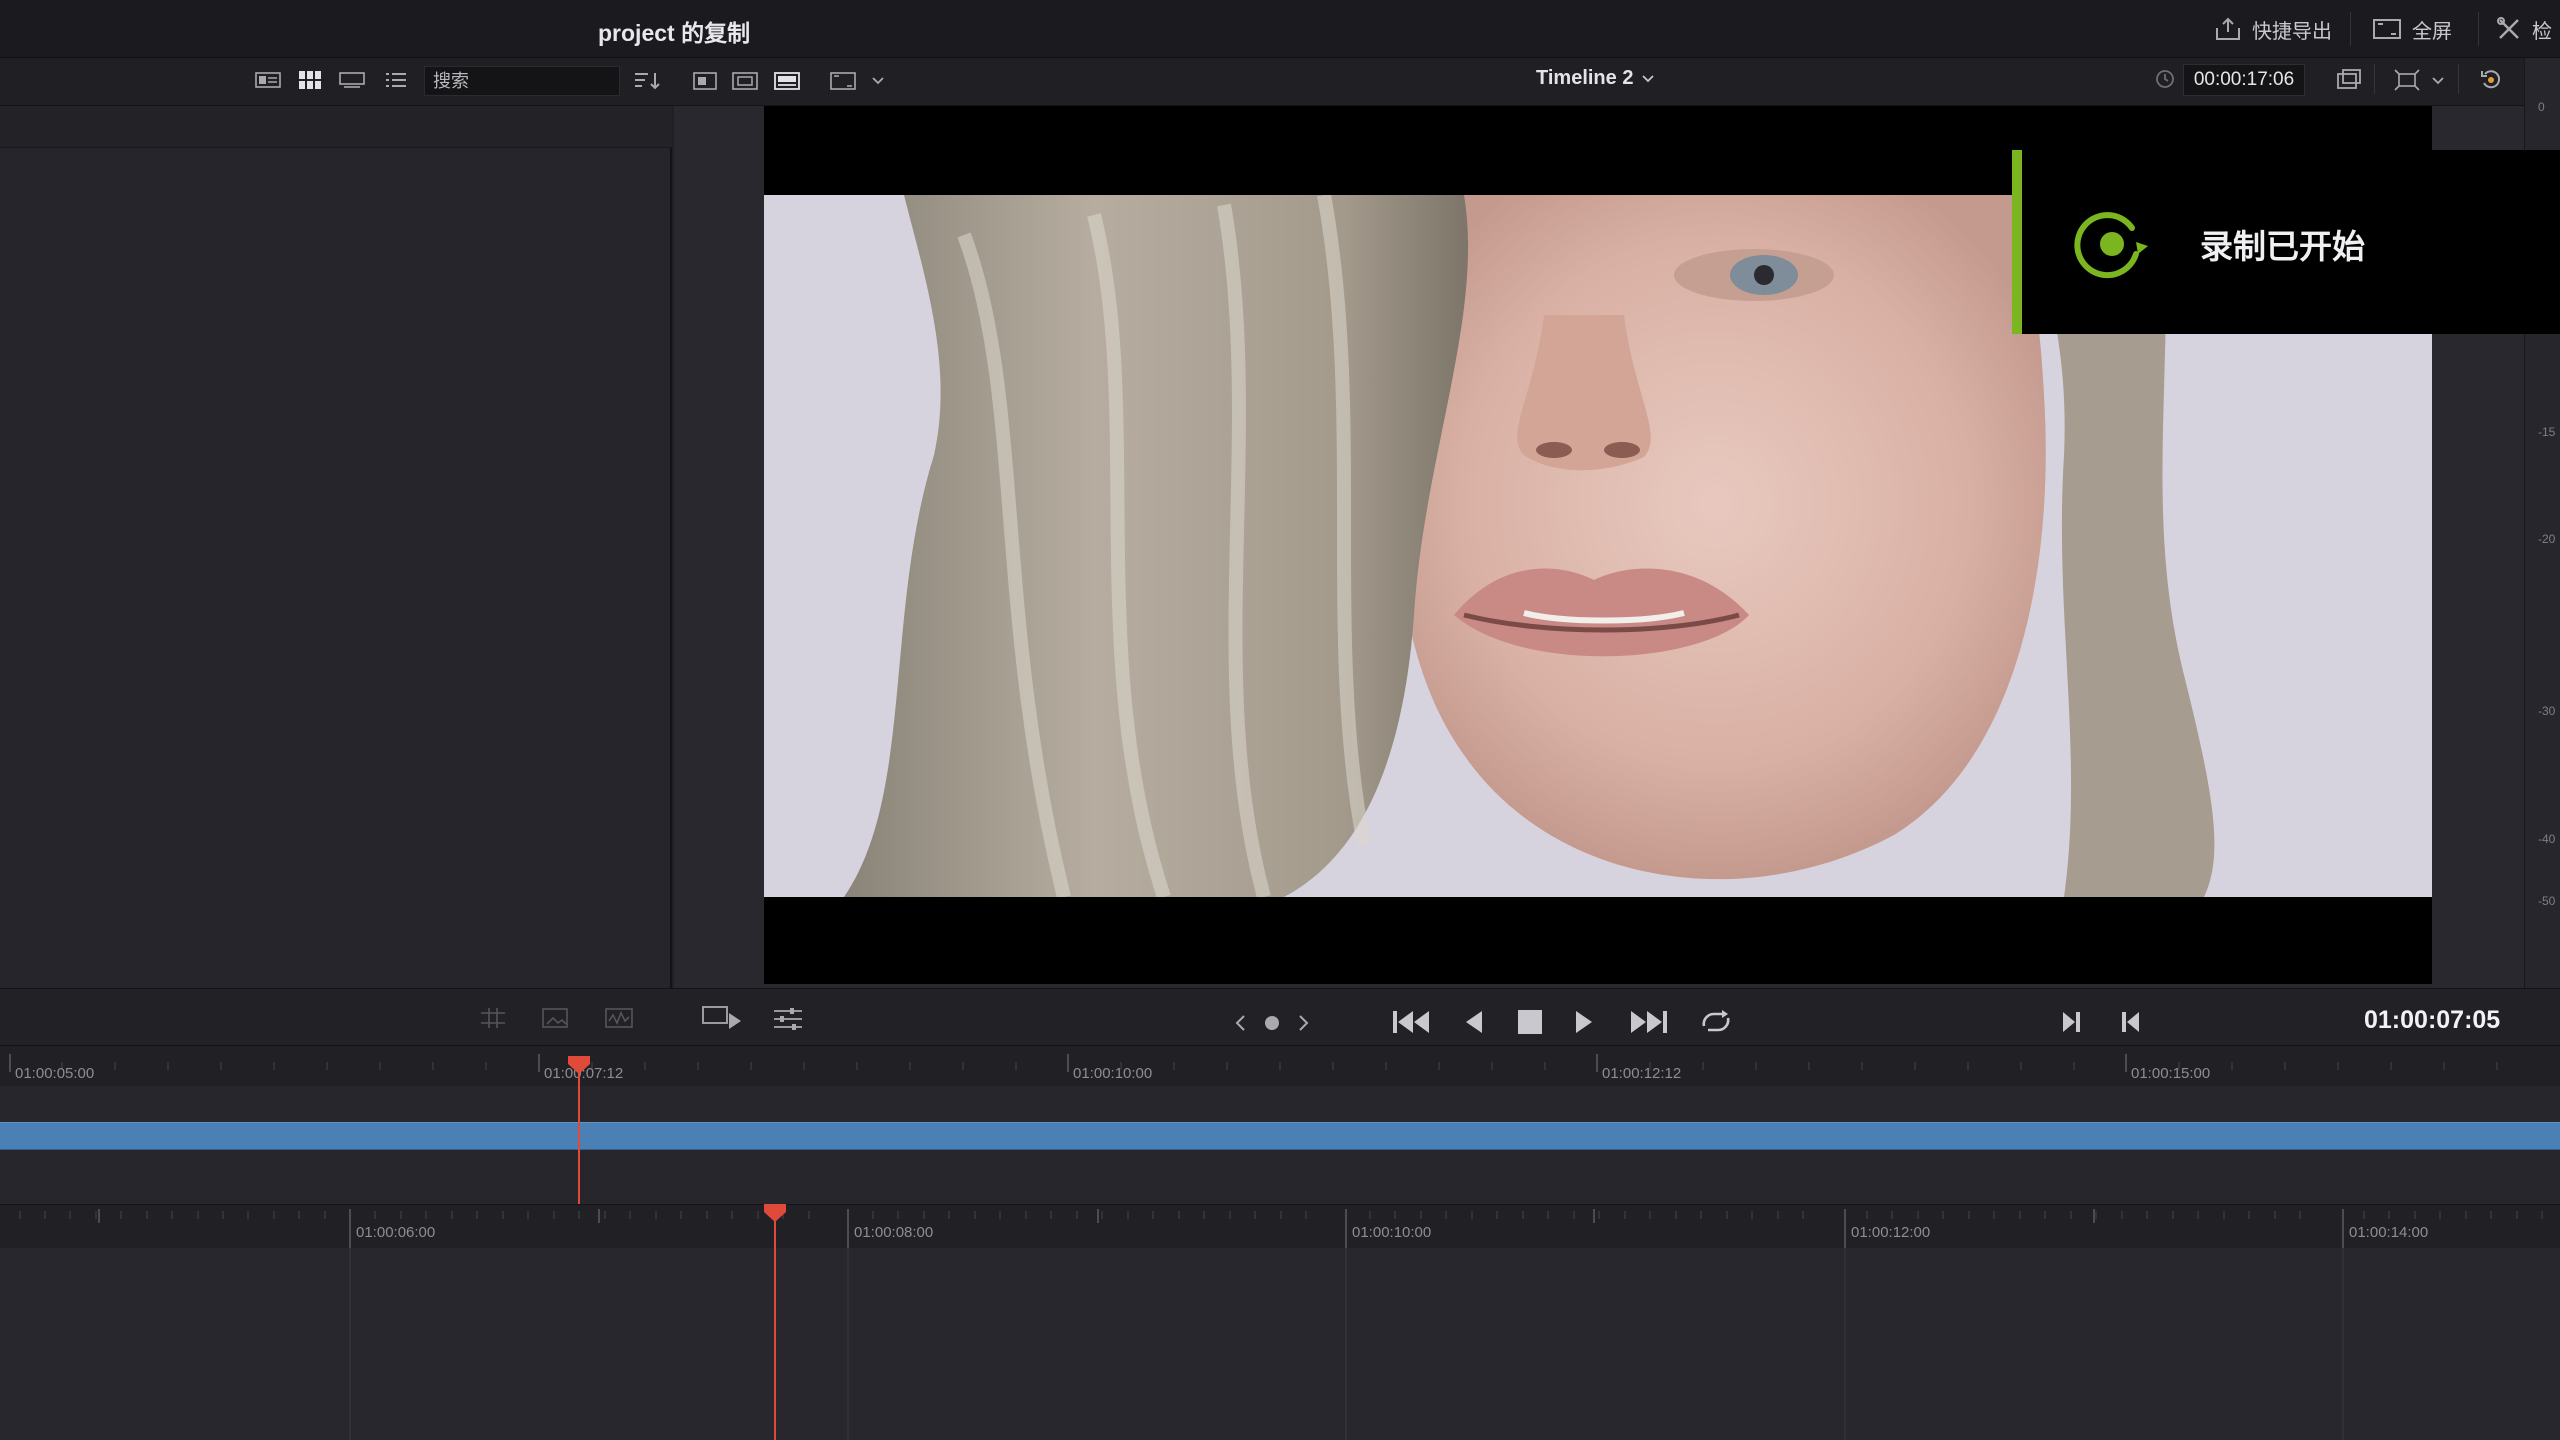 Image resolution: width=2560 pixels, height=1440 pixels. I want to click on grid-icon, so click(493, 1018).